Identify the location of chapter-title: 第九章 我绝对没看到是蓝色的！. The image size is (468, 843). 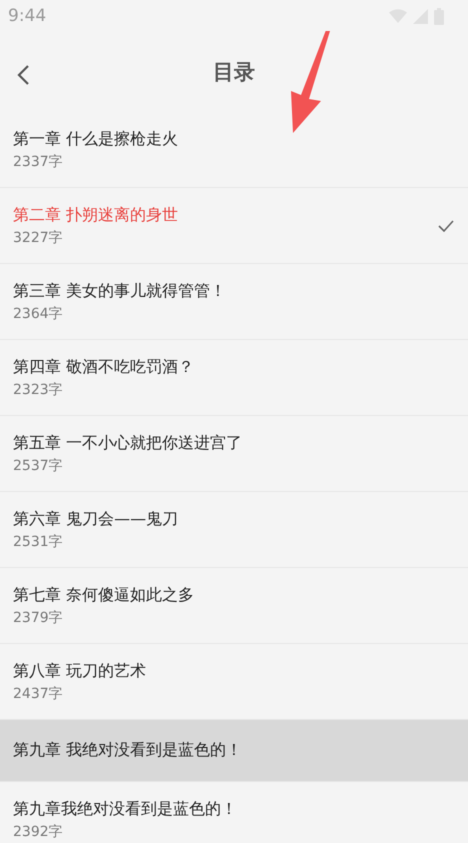
(127, 750).